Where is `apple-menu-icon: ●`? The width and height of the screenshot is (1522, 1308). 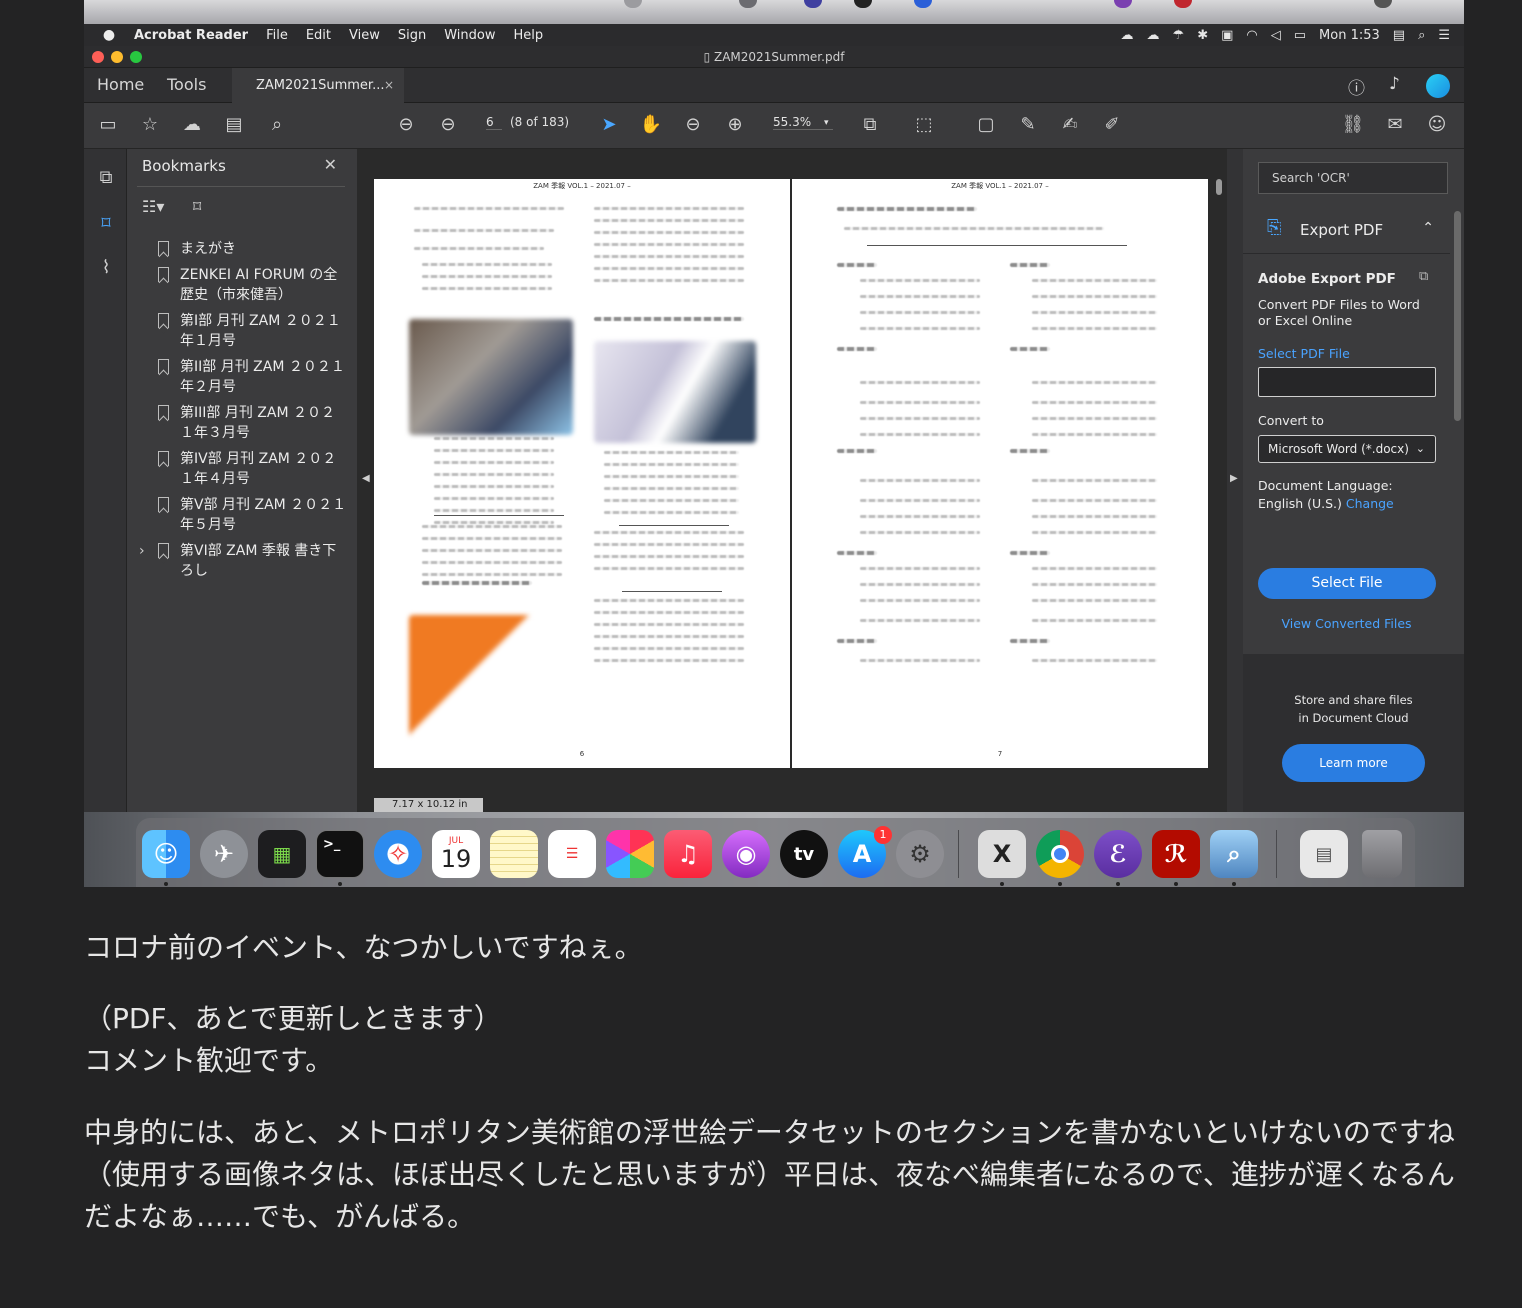
apple-menu-icon: ● is located at coordinates (109, 35).